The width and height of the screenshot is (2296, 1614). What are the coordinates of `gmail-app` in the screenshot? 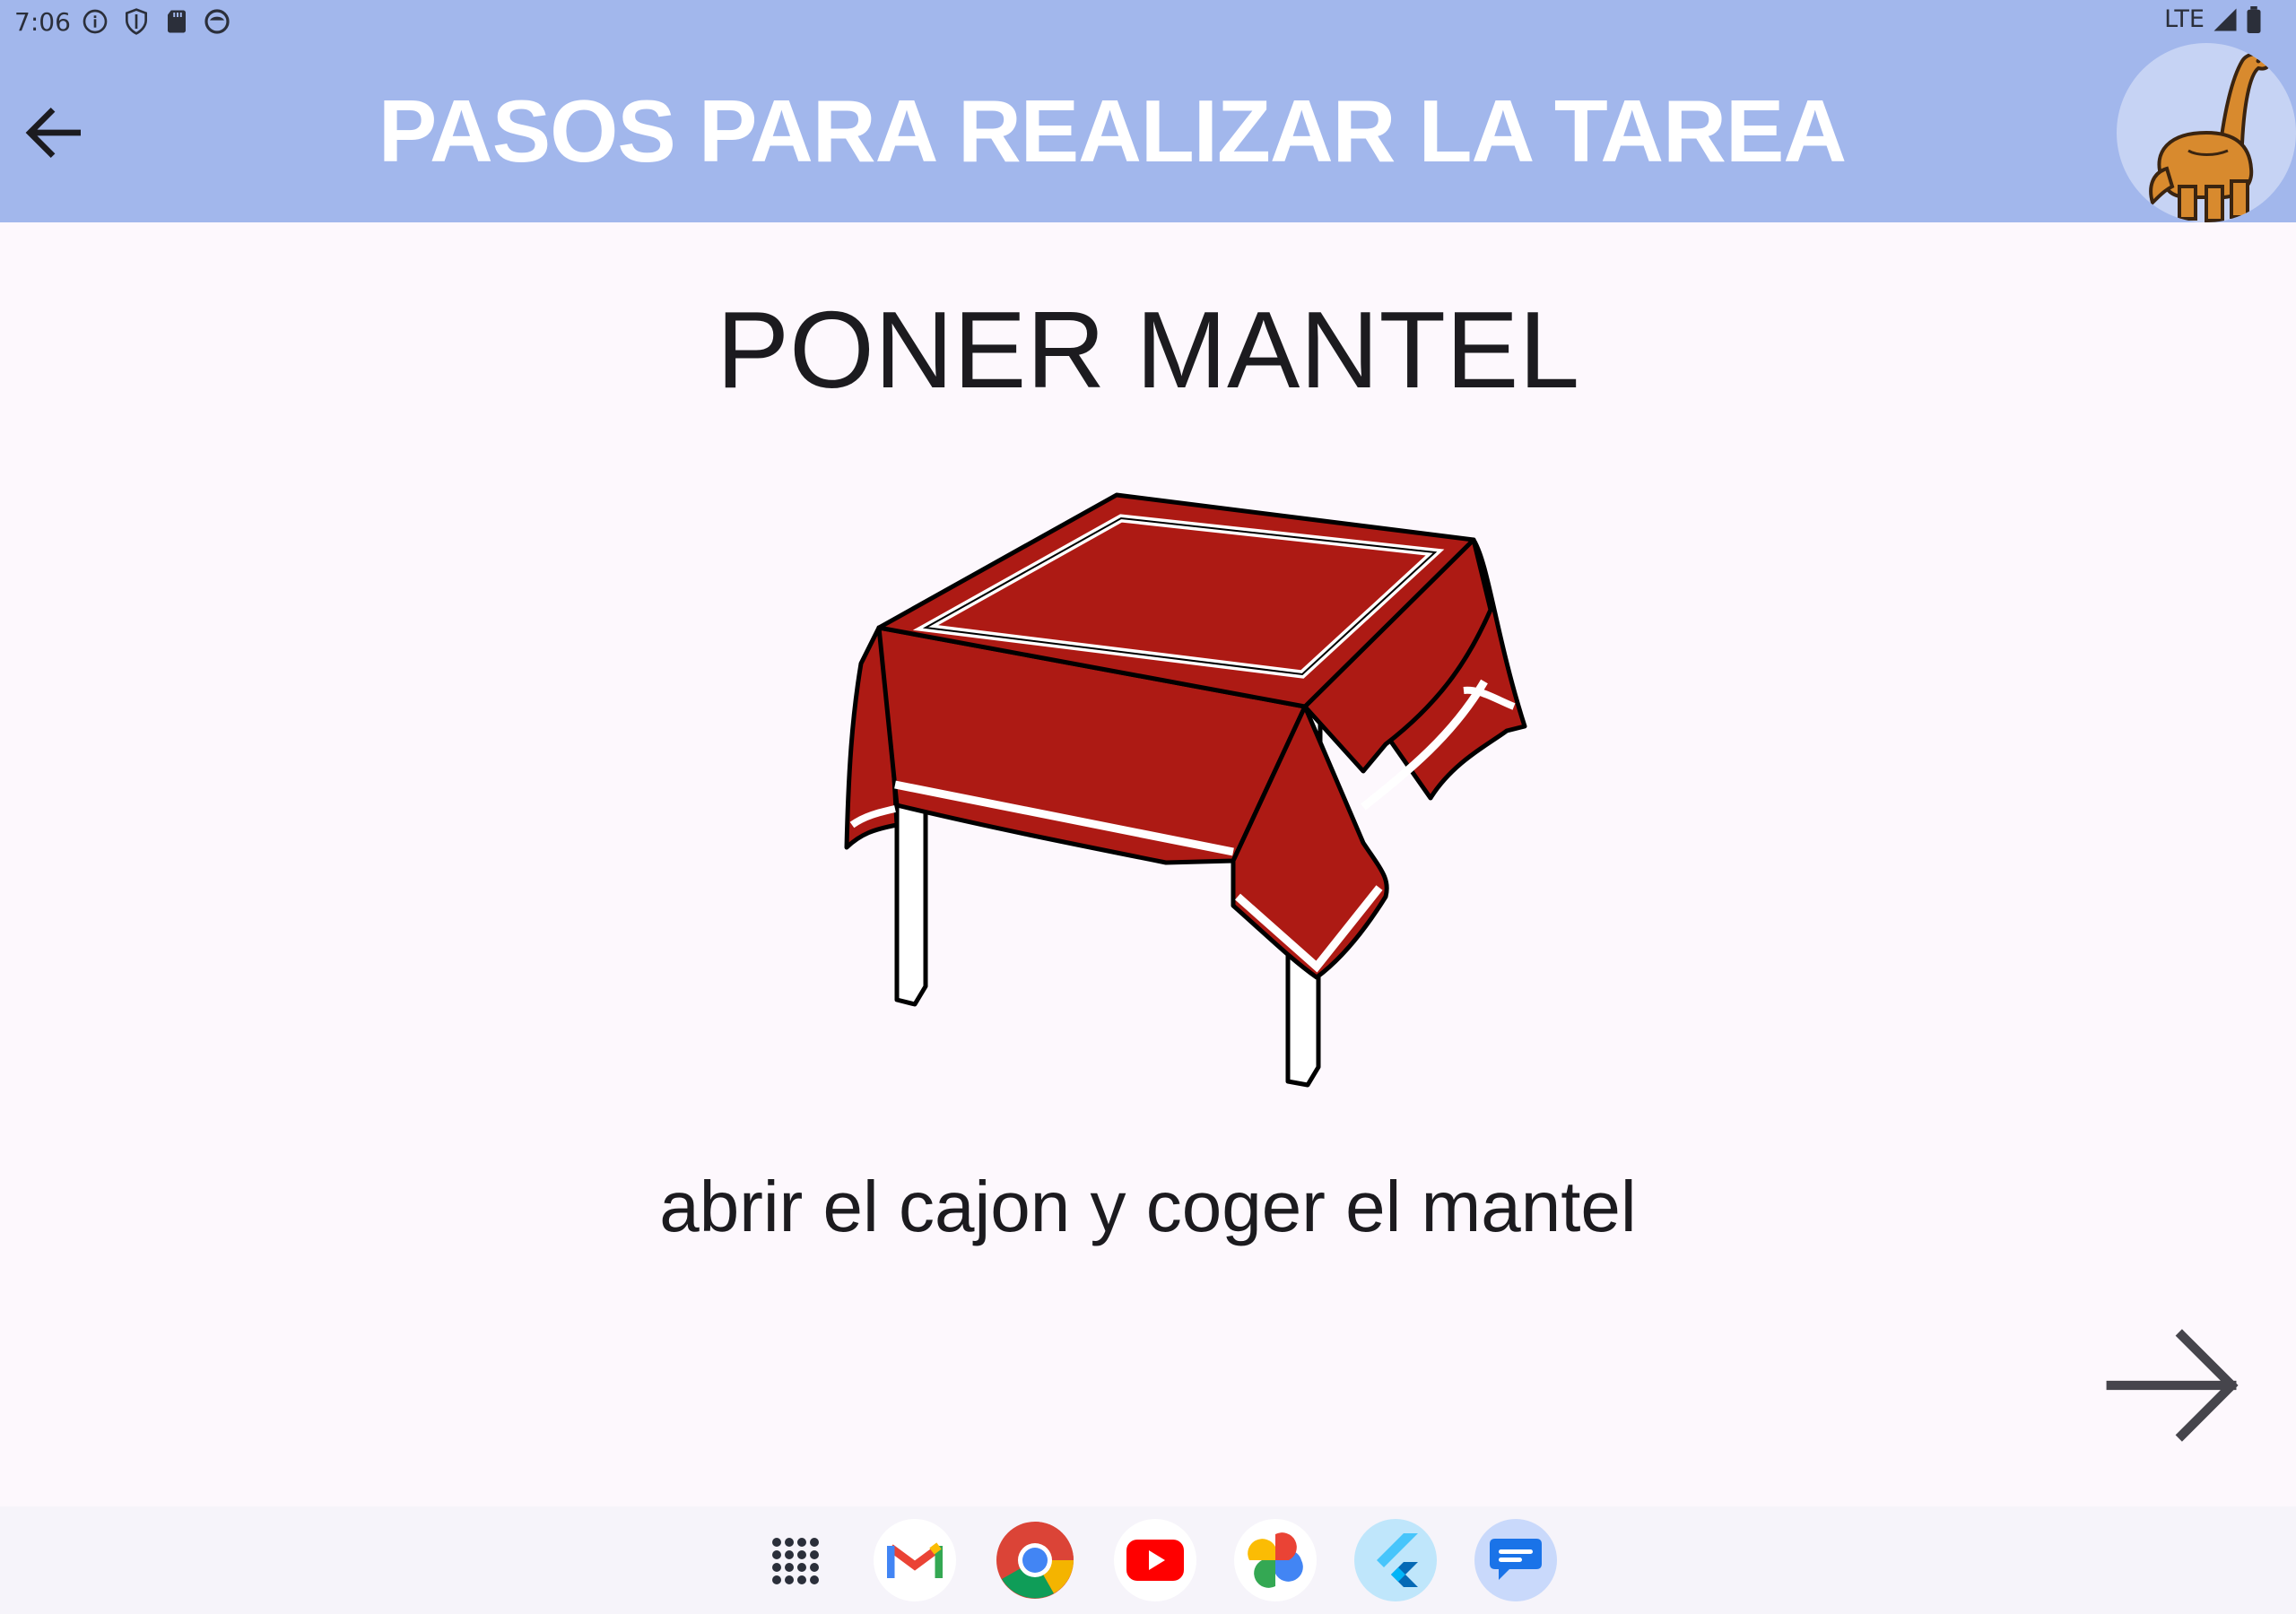 It's located at (915, 1560).